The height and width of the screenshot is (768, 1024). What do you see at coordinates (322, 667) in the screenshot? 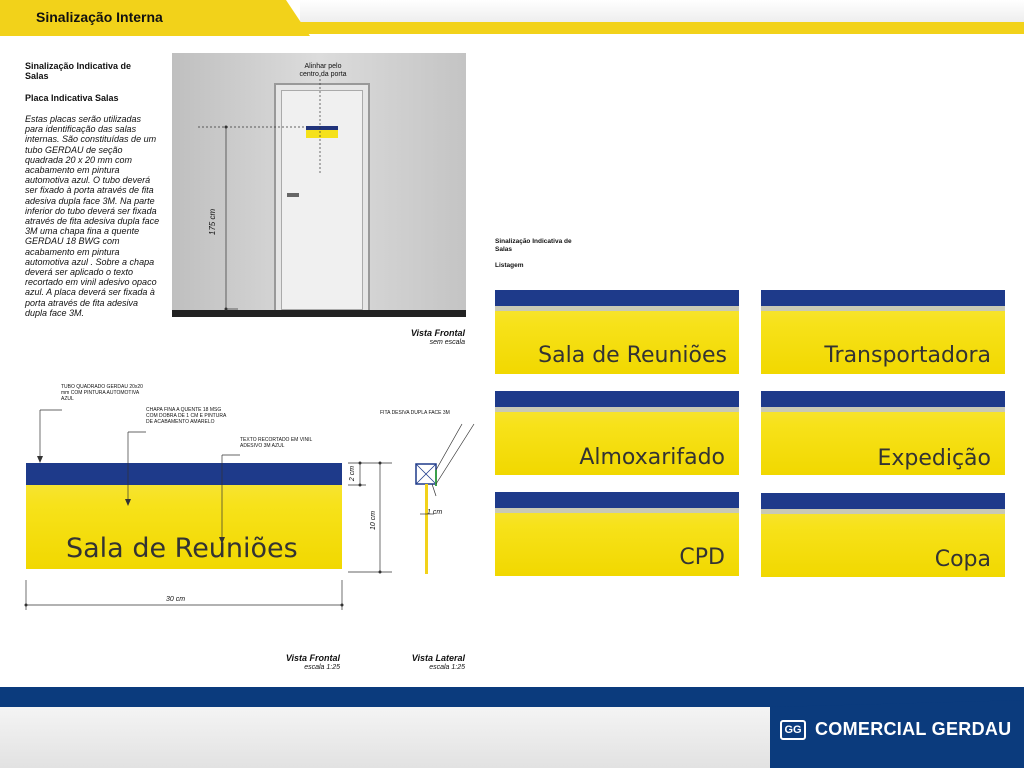
I see `front-view-scale: escala 1:25` at bounding box center [322, 667].